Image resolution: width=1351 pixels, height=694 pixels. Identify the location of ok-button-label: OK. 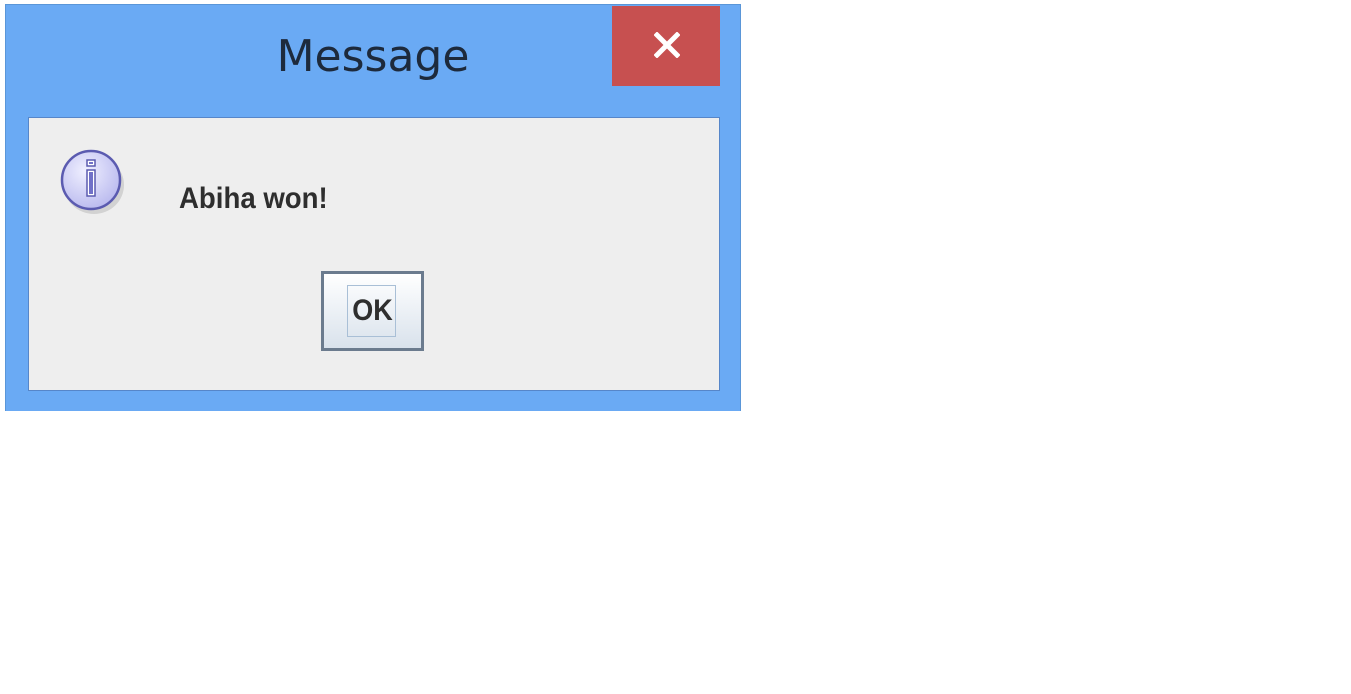
(372, 310).